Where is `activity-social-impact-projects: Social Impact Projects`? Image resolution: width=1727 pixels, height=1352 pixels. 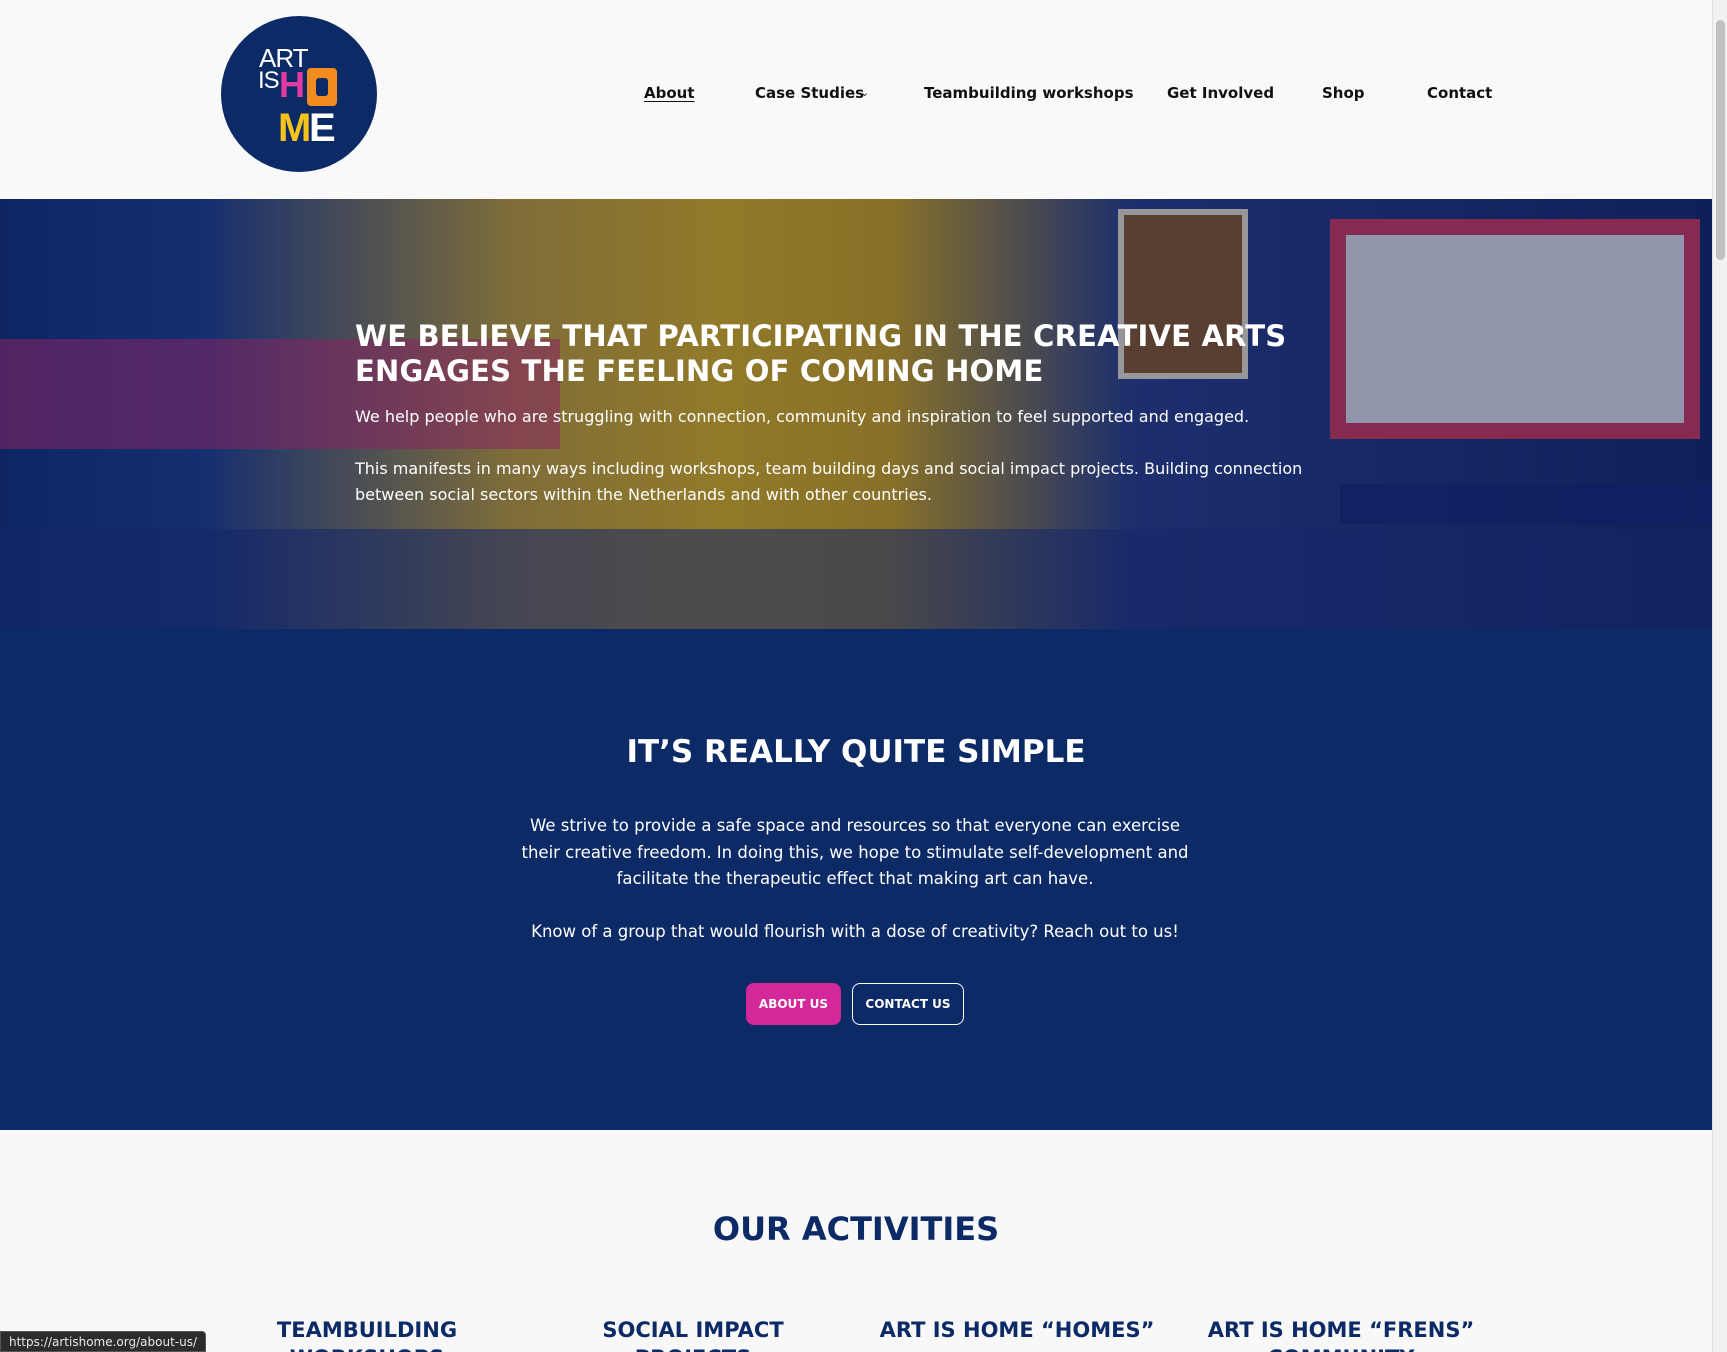
activity-social-impact-projects: Social Impact Projects is located at coordinates (693, 1334).